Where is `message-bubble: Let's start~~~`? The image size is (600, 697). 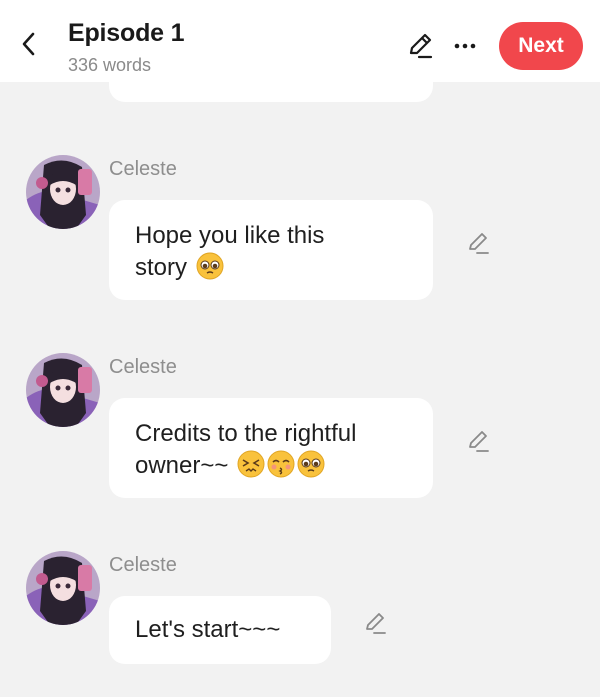
message-bubble: Let's start~~~ is located at coordinates (220, 630).